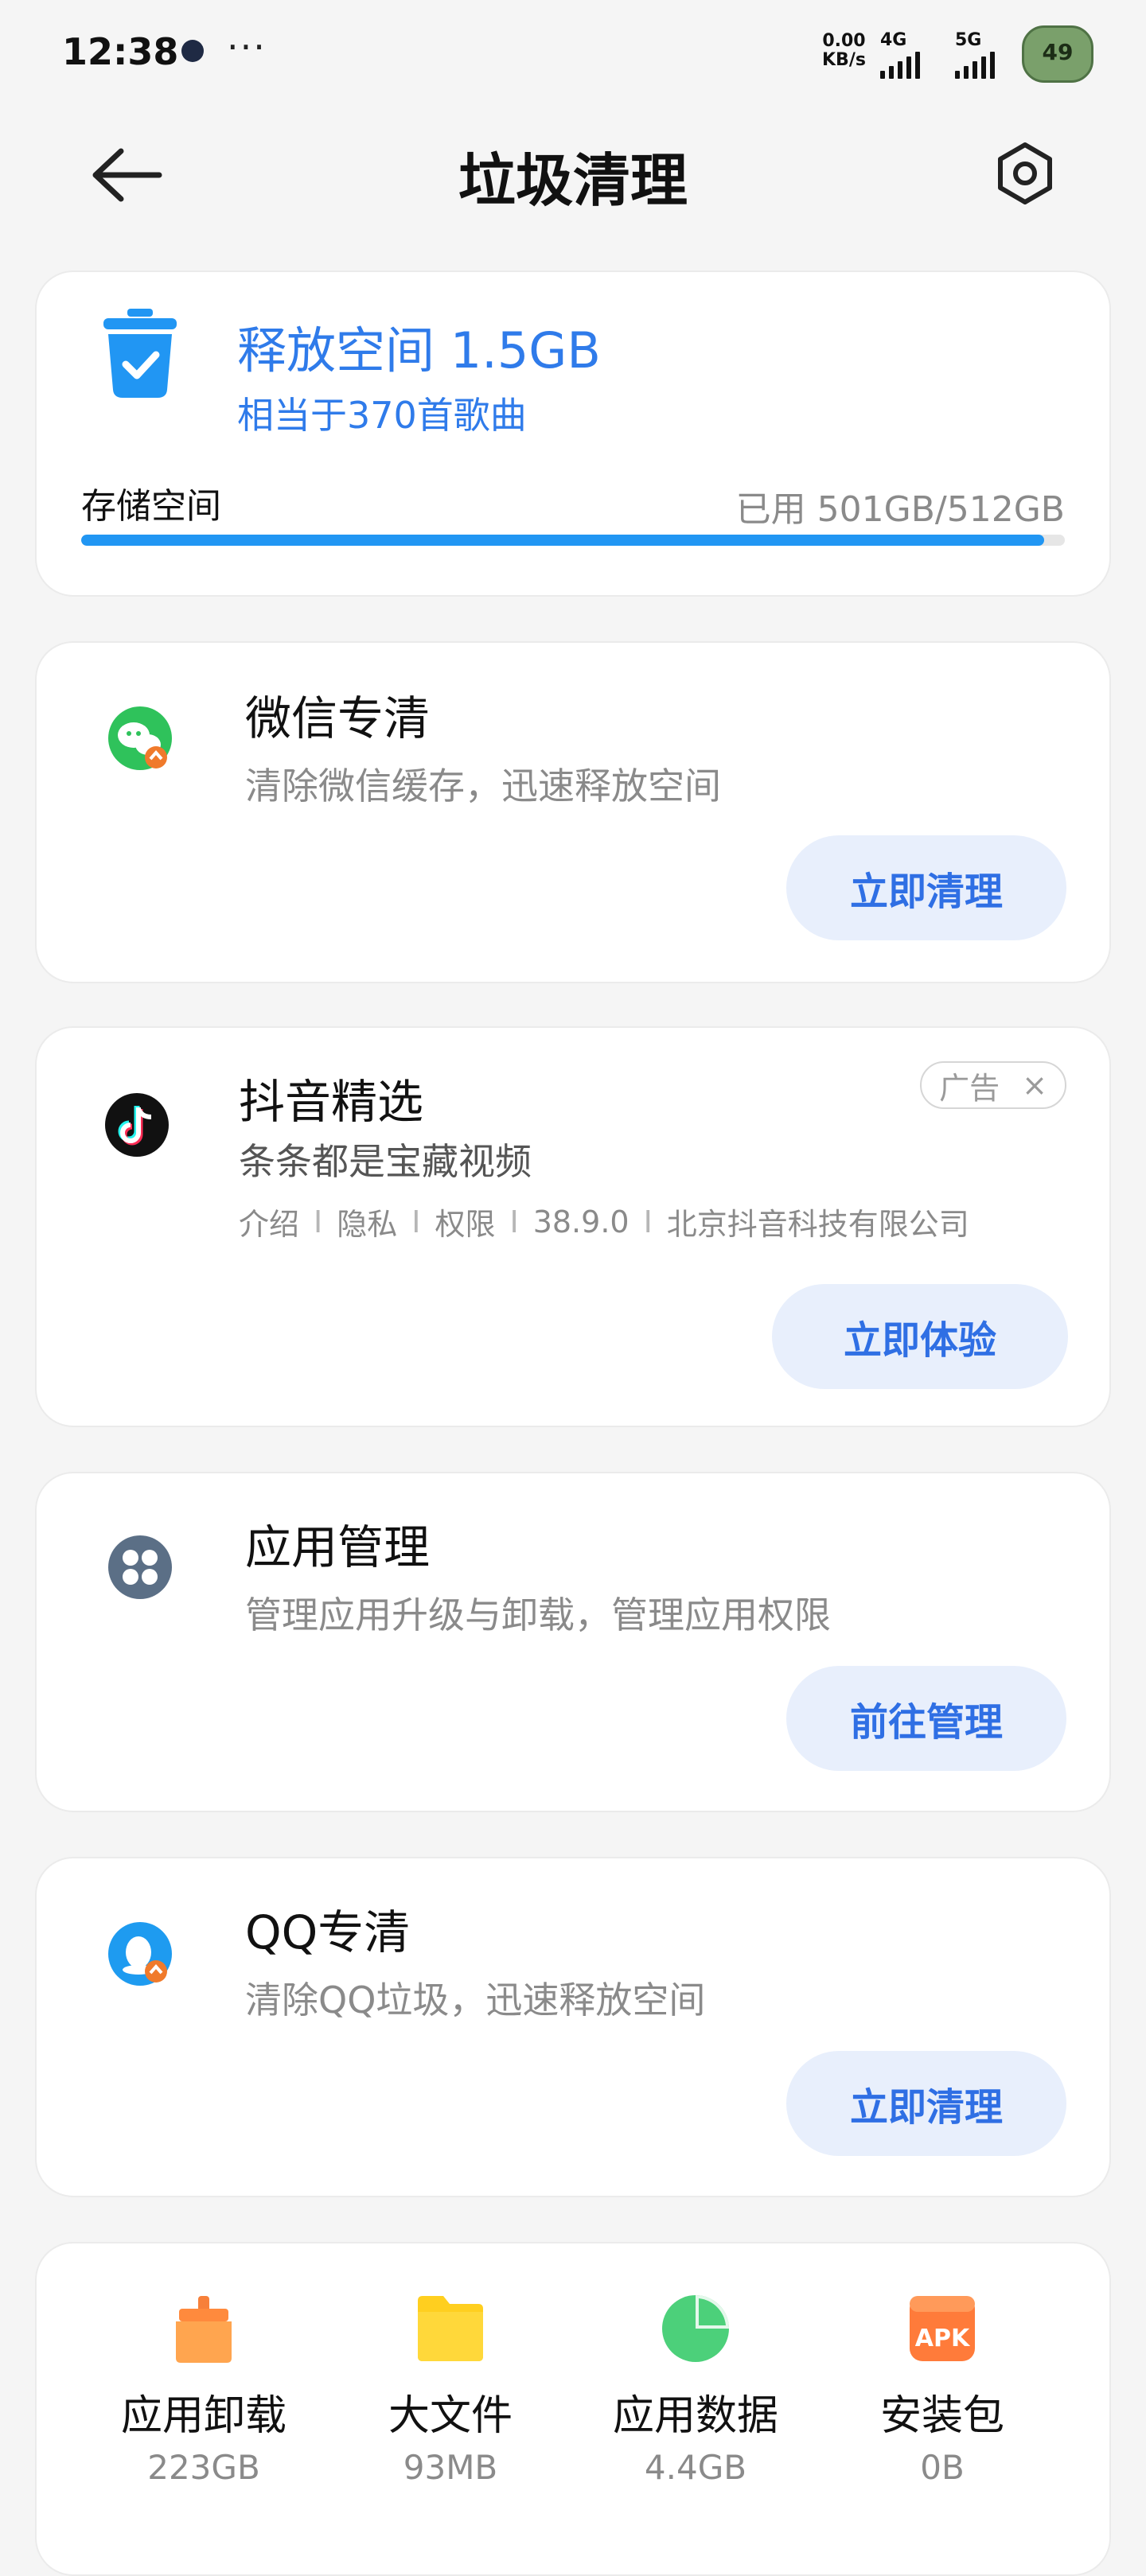  I want to click on ad-permission-link: 权限, so click(465, 1222).